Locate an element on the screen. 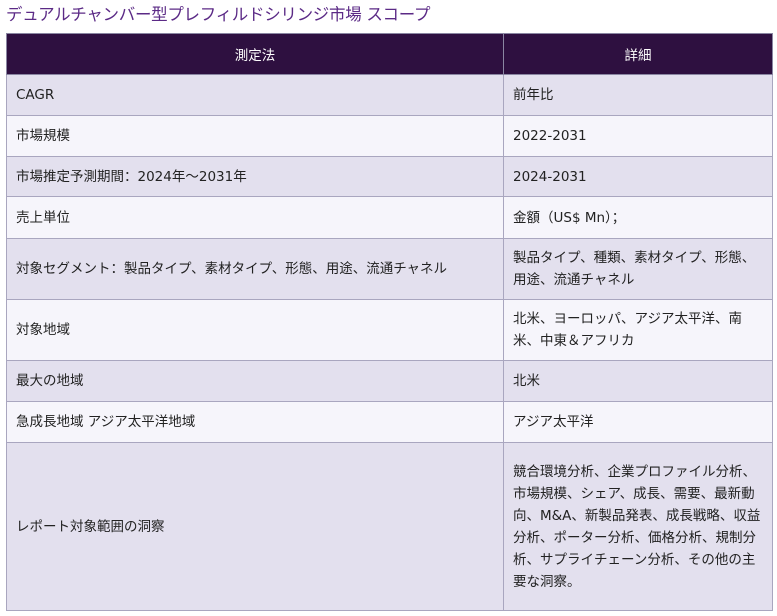 The image size is (777, 616). table-row: 最大の地域 北米 is located at coordinates (389, 381).